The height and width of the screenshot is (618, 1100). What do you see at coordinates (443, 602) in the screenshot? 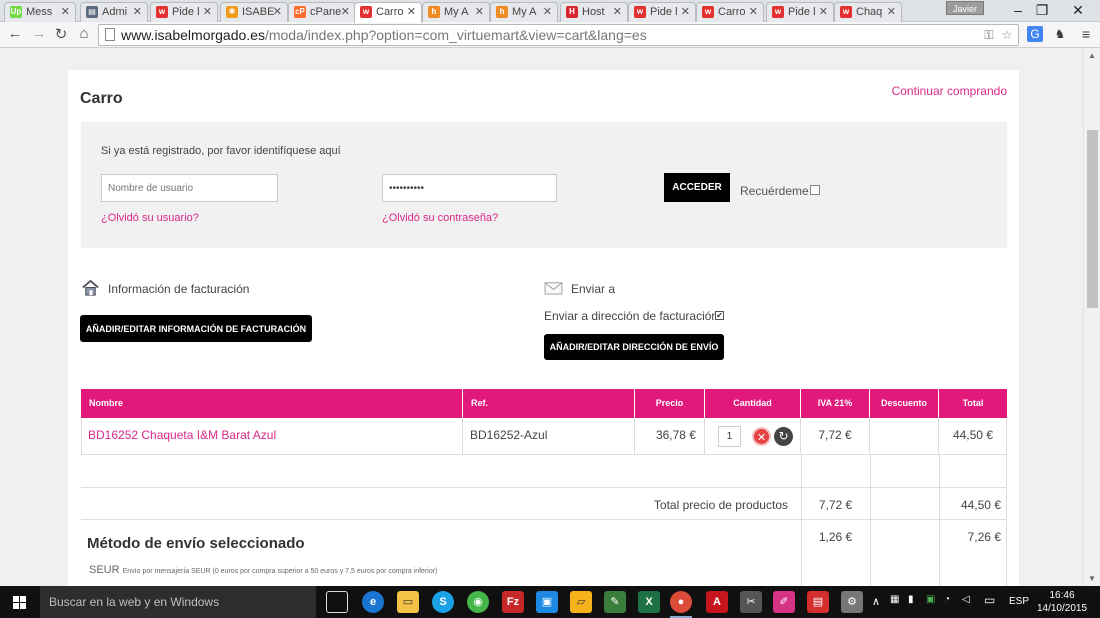
I see `skype-icon: S` at bounding box center [443, 602].